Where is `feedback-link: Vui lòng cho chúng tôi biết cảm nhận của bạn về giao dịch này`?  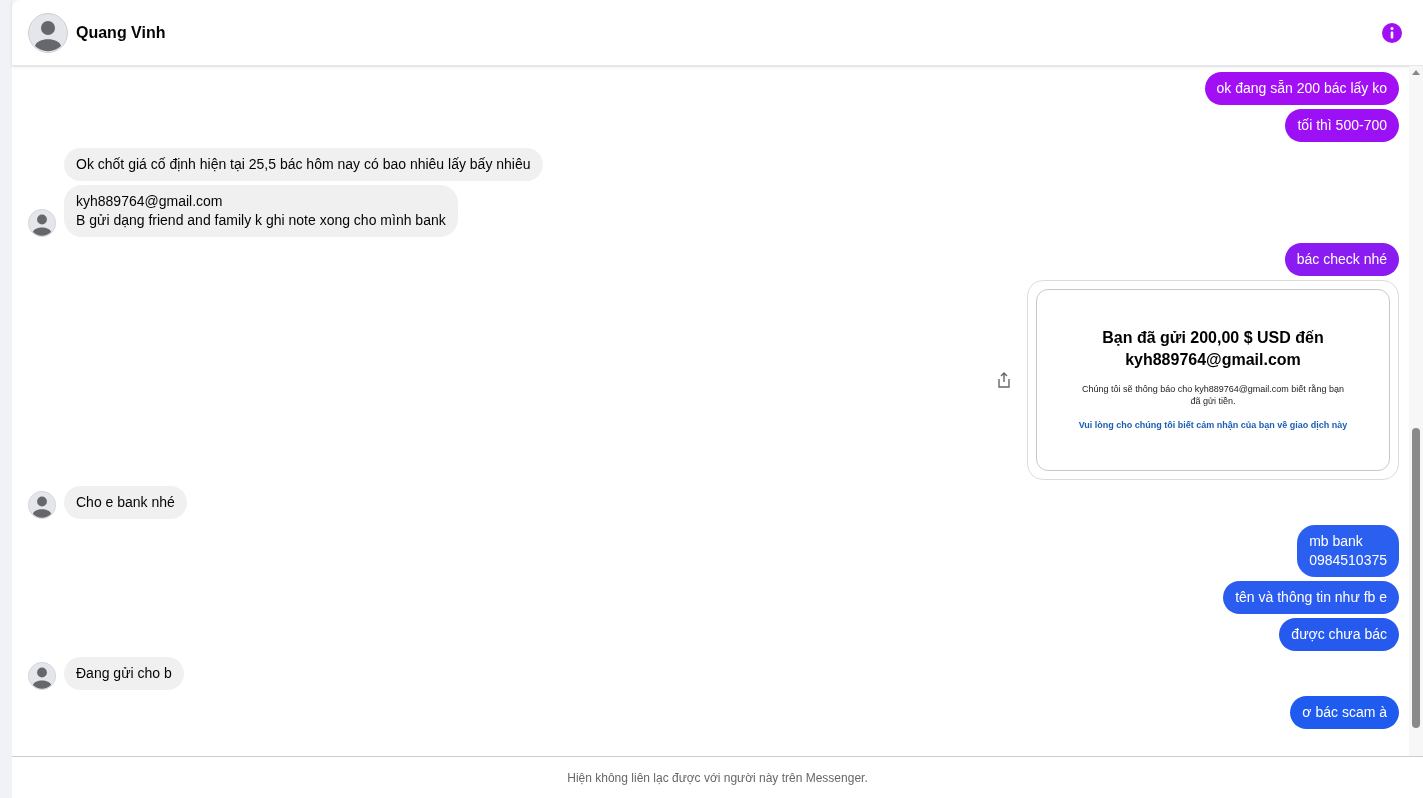 feedback-link: Vui lòng cho chúng tôi biết cảm nhận của bạn về giao dịch này is located at coordinates (1213, 426).